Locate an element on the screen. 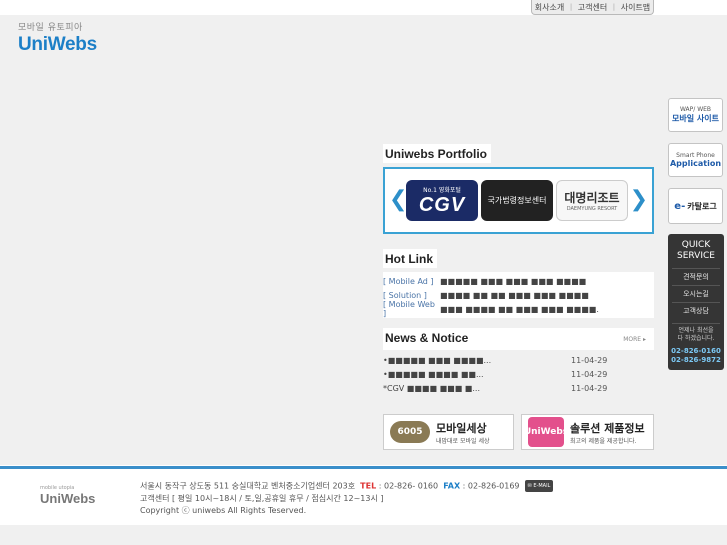  list-item: •■■■■■ ■■■■ ■■... 11-04-29 is located at coordinates (518, 374).